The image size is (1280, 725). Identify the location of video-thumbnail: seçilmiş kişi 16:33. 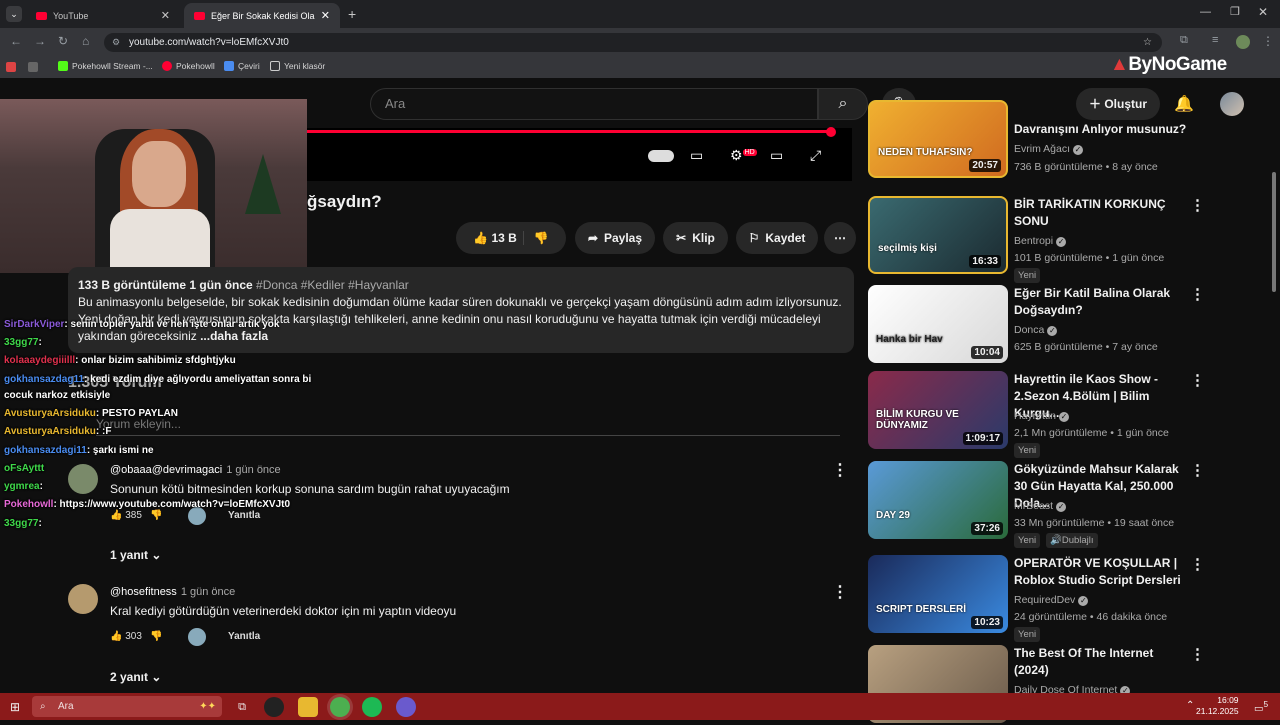
(938, 235).